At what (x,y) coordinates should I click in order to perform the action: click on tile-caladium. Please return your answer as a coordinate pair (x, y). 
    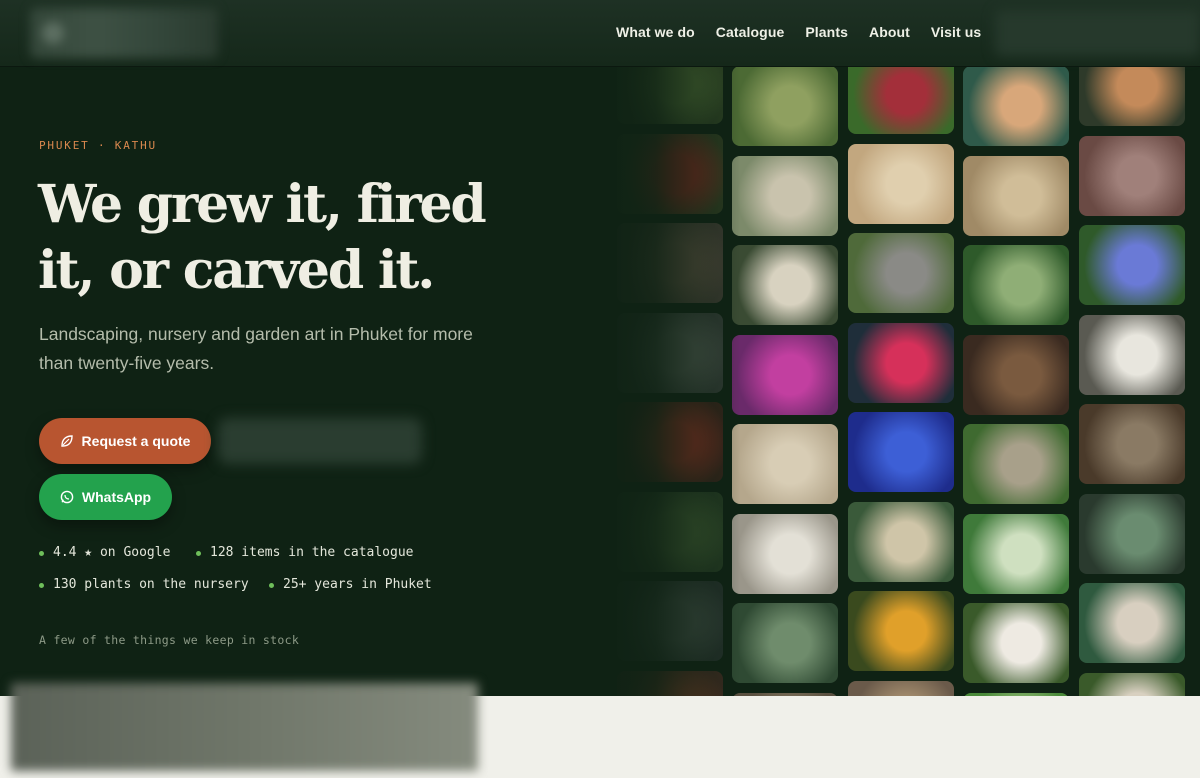
    Looking at the image, I should click on (1016, 553).